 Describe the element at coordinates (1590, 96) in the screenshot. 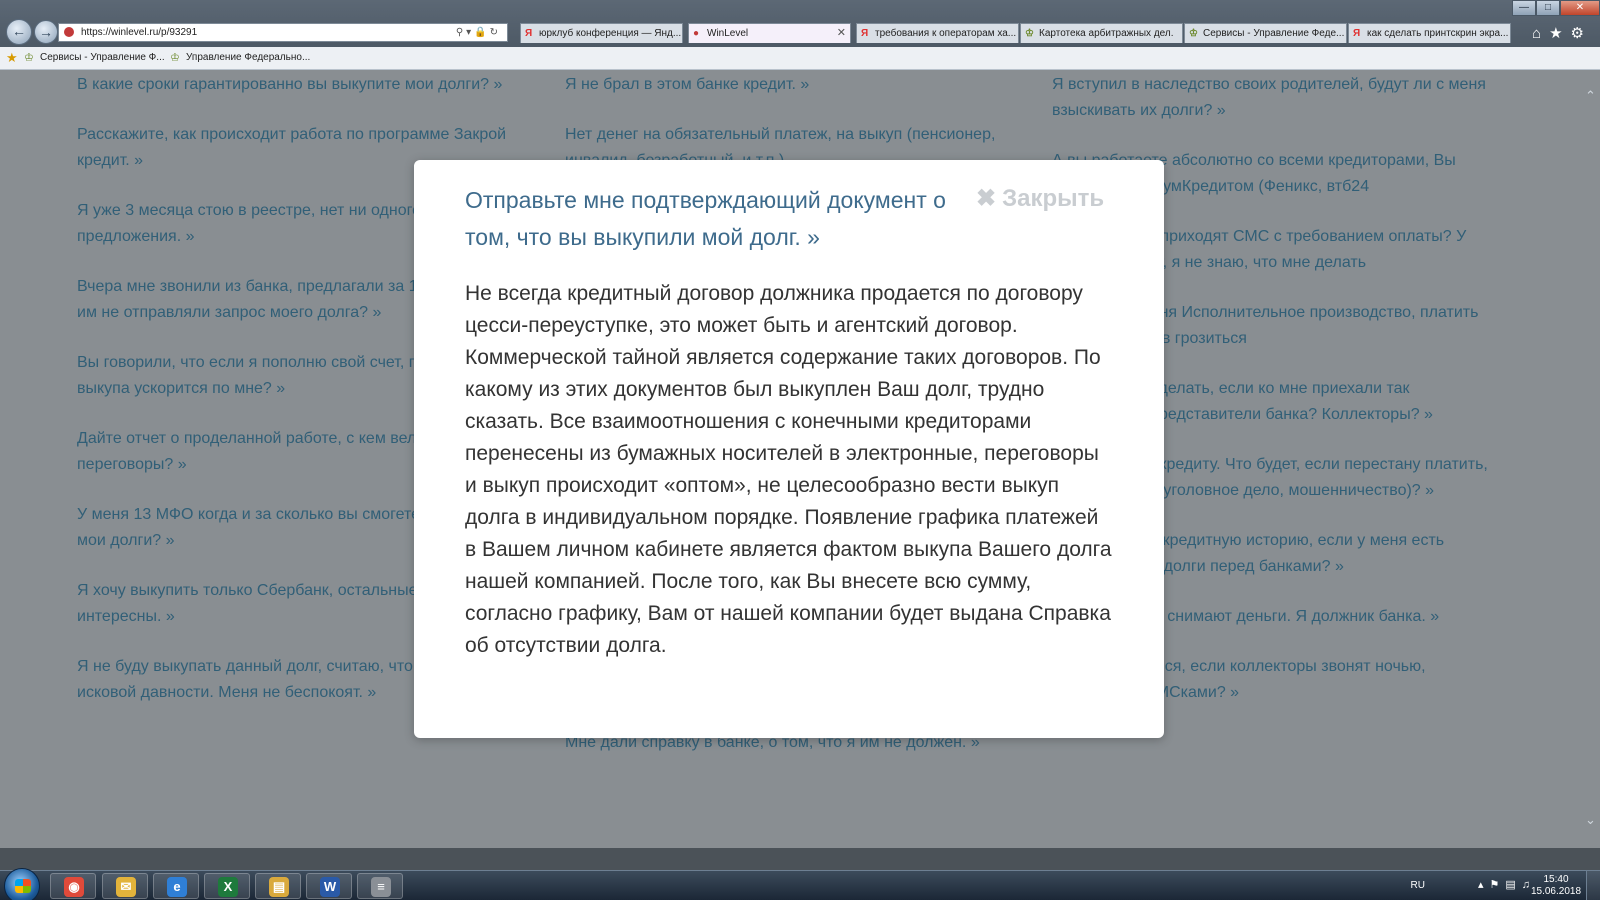

I see `scroll-up-icon: ⌃` at that location.